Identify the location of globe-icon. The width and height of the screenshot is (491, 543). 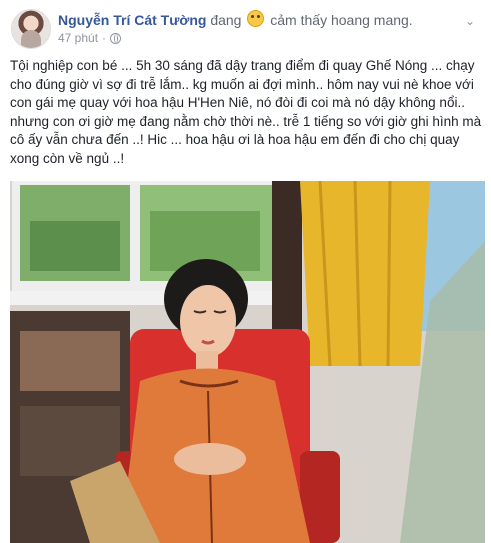
(116, 38).